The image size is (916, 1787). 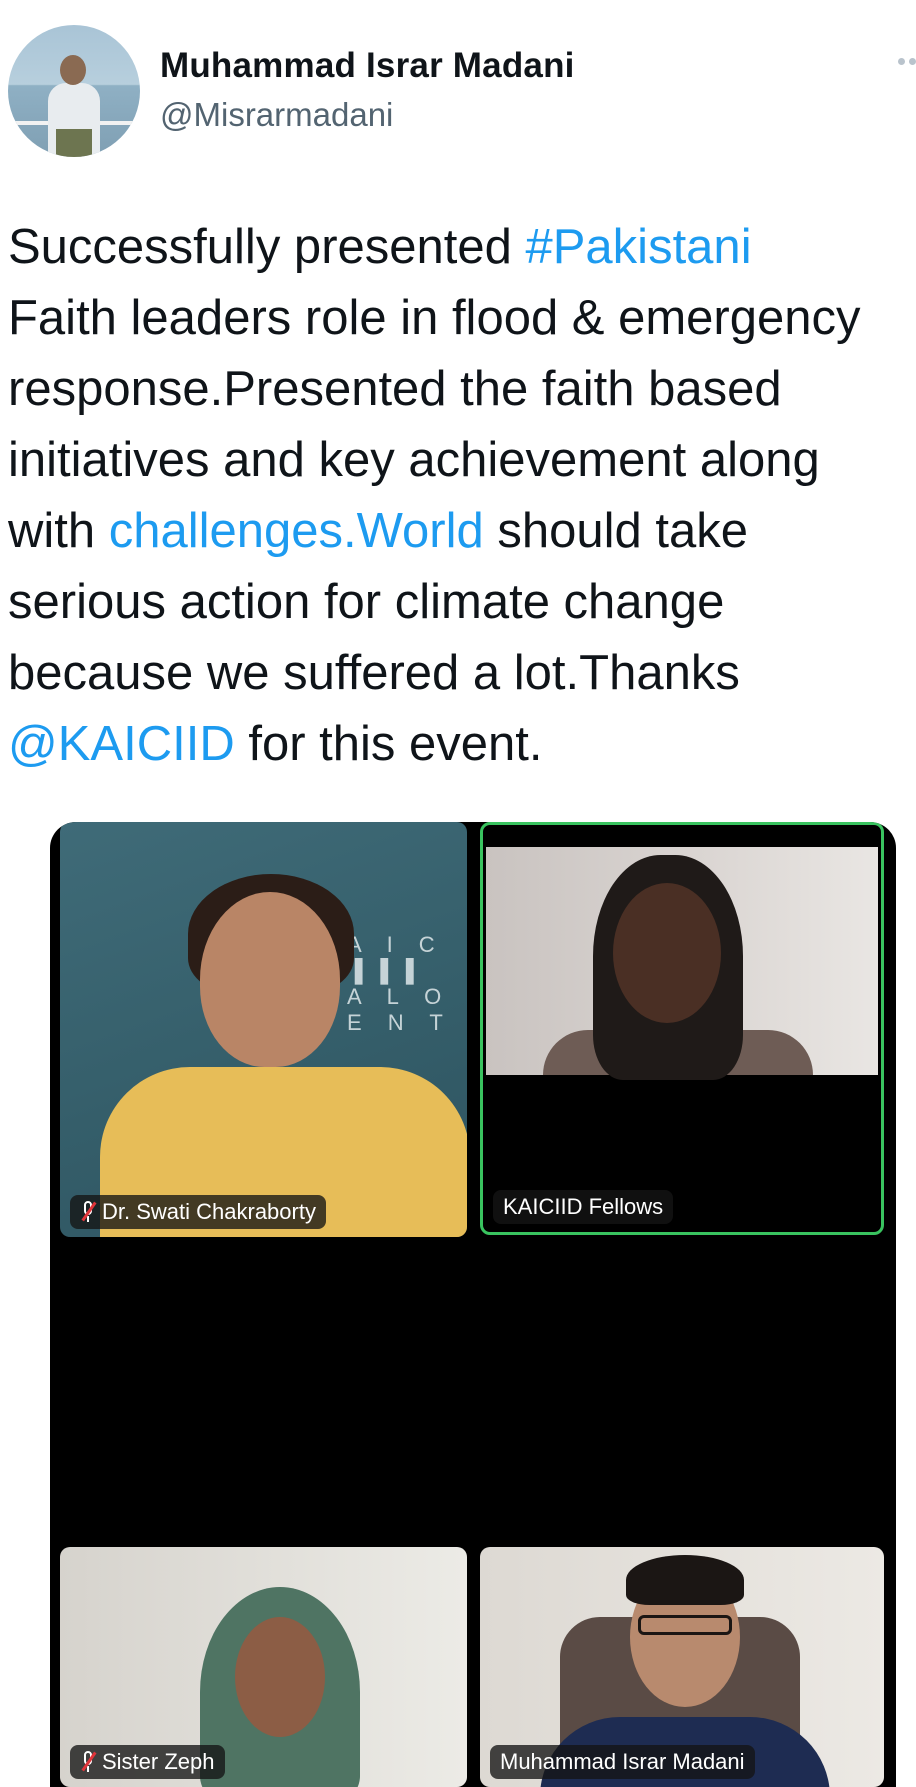 I want to click on wall-logo: A I C ▐▐▐ A L OE N T, so click(x=400, y=983).